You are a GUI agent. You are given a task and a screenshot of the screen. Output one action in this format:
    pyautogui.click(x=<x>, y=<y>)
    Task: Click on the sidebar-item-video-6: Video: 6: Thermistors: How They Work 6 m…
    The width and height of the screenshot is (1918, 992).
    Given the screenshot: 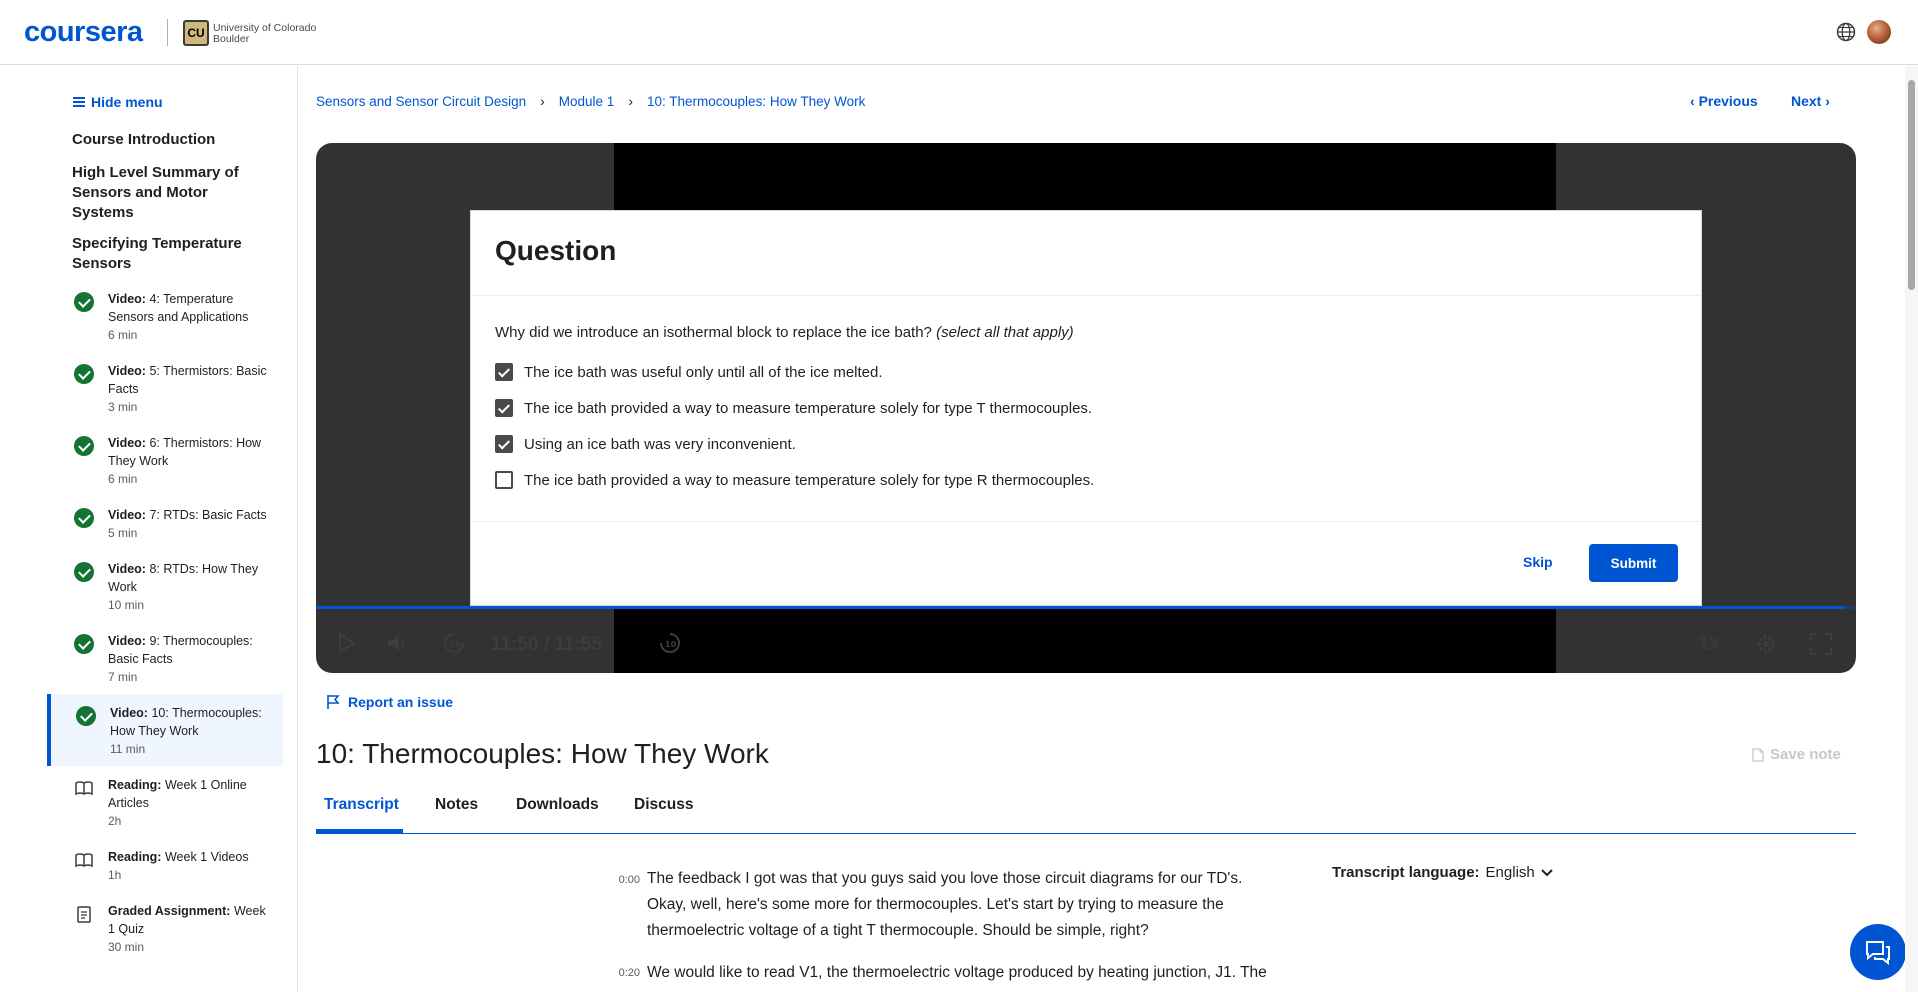 What is the action you would take?
    pyautogui.click(x=165, y=466)
    